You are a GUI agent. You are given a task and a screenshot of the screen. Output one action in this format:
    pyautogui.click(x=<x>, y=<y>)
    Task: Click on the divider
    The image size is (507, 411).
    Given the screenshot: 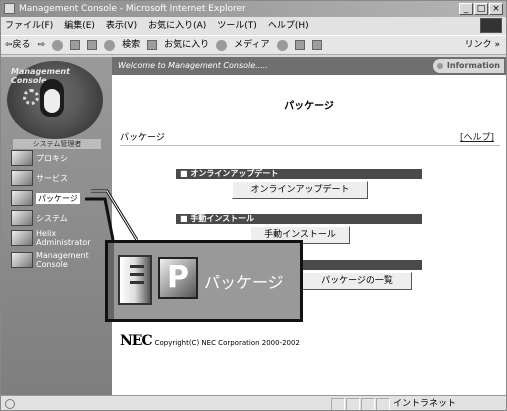 What is the action you would take?
    pyautogui.click(x=310, y=145)
    